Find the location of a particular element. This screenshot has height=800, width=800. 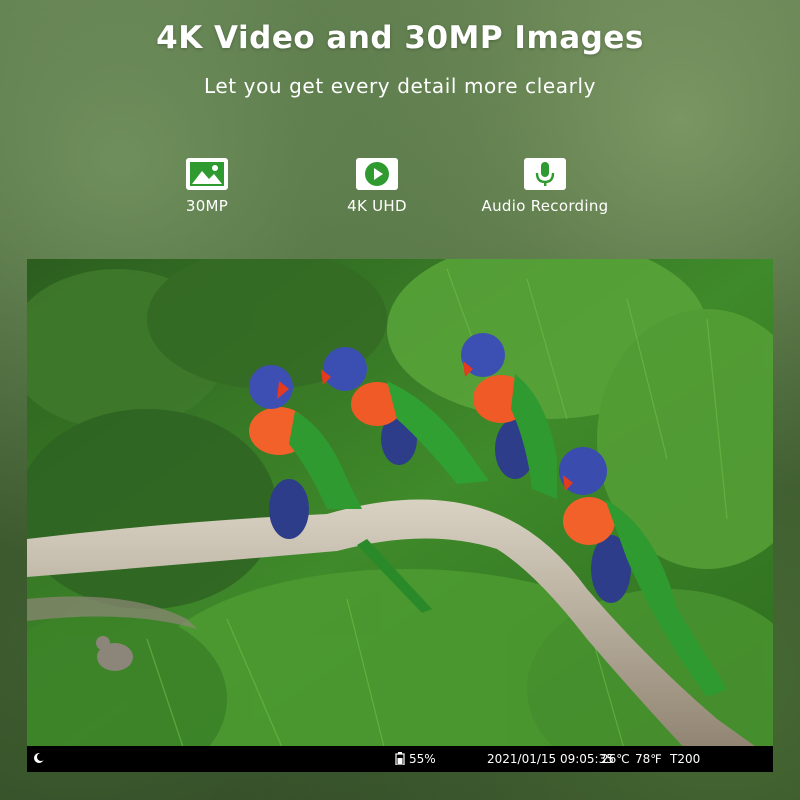

headline: 4K Video and 30MP Images is located at coordinates (400, 38).